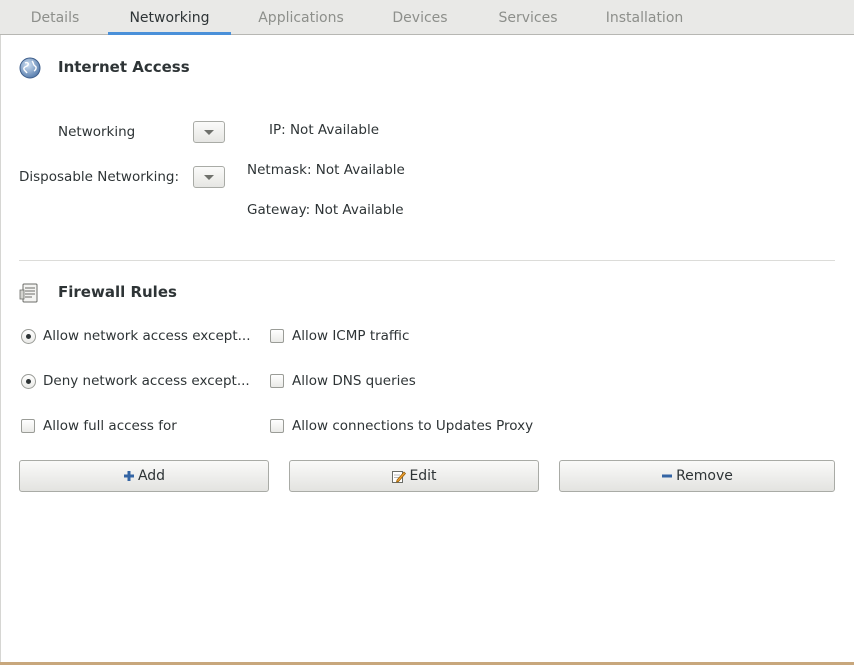  Describe the element at coordinates (28, 426) in the screenshot. I see `allow-full-access-checkbox` at that location.